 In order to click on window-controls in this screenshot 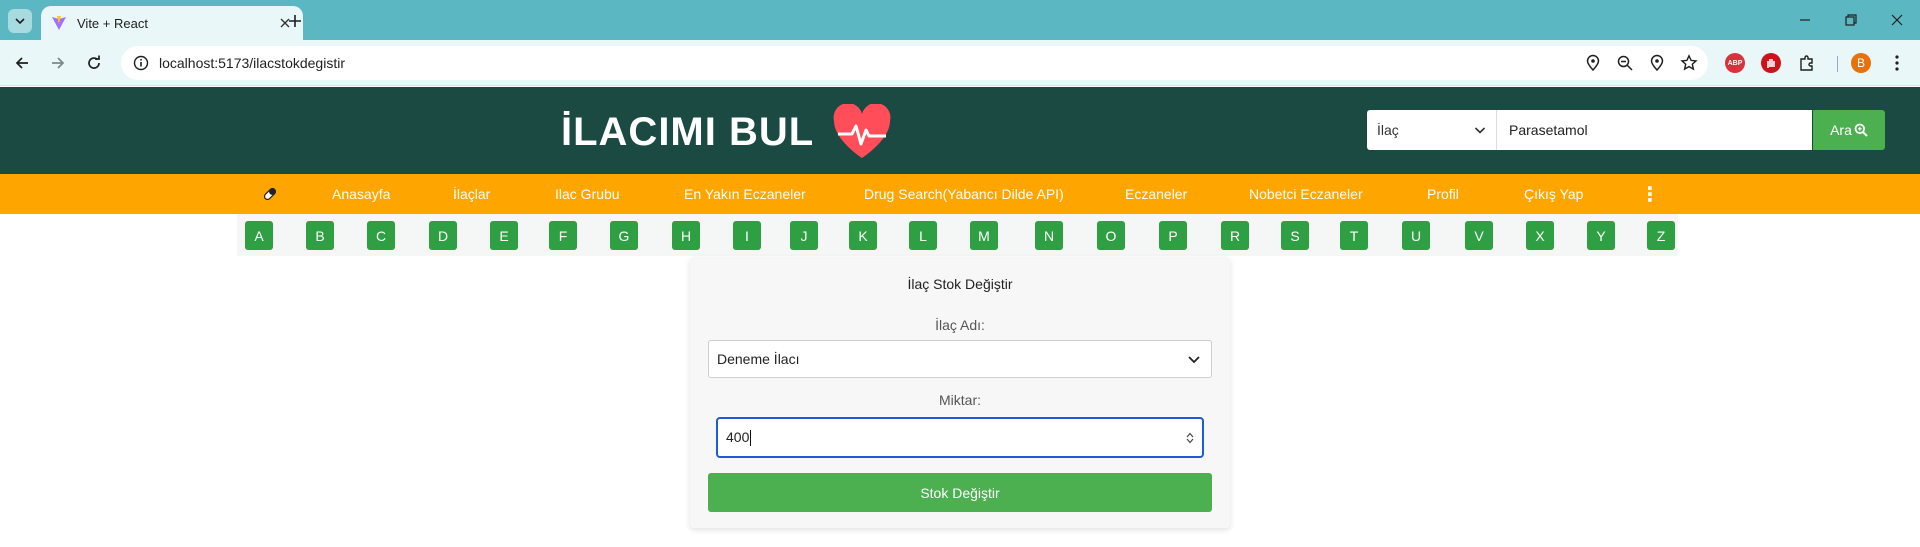, I will do `click(1851, 20)`.